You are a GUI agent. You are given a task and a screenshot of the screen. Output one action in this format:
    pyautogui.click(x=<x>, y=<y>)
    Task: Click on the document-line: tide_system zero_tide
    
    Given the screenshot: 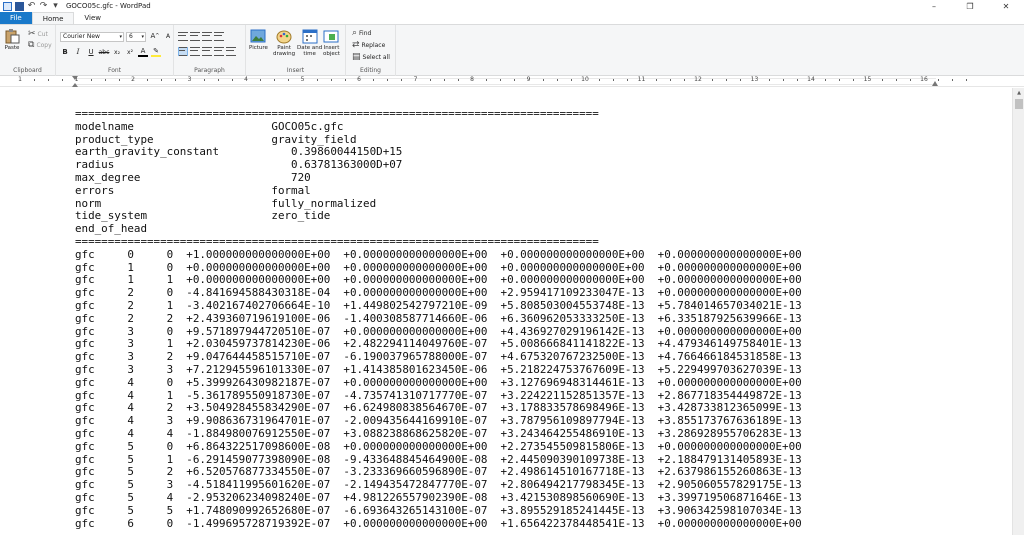 What is the action you would take?
    pyautogui.click(x=203, y=216)
    